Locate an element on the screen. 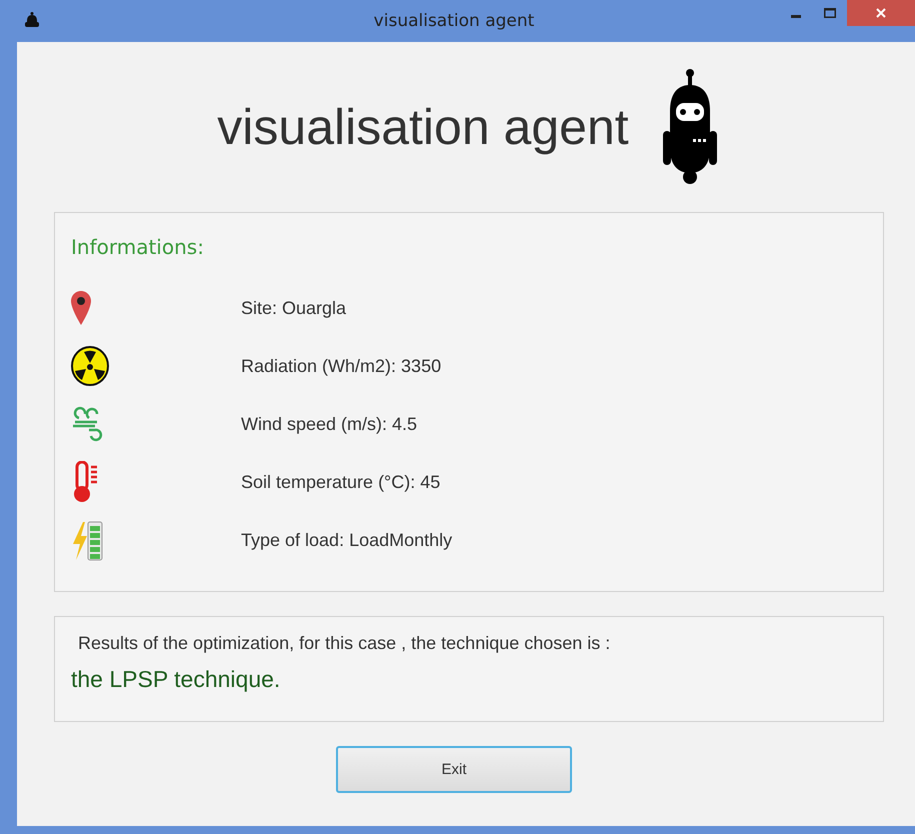  radiation-icon is located at coordinates (90, 366).